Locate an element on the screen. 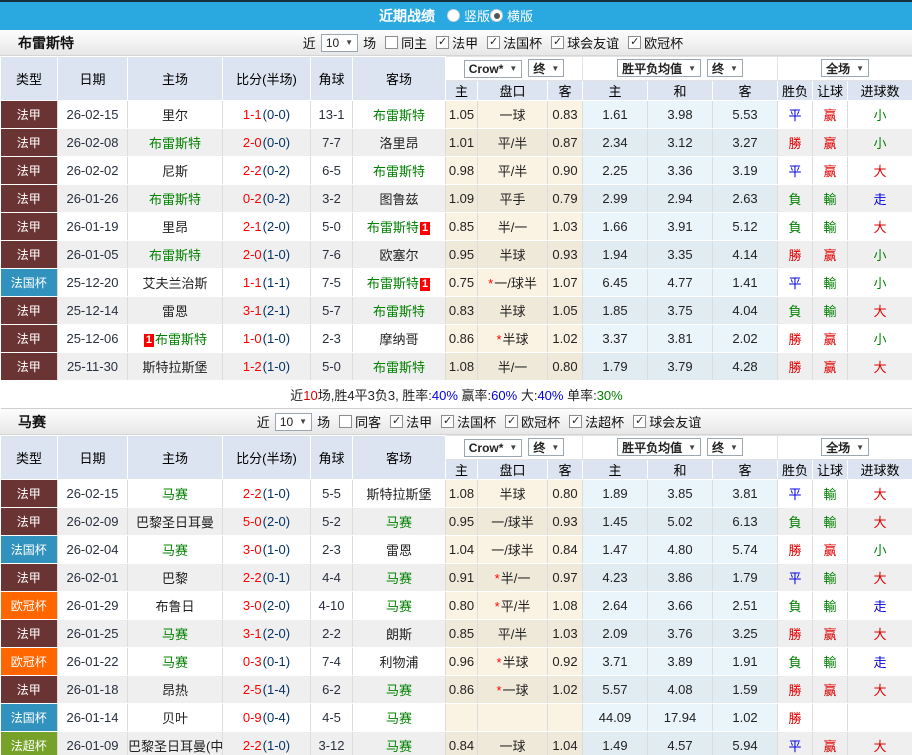  summary-segment: 40% is located at coordinates (444, 395).